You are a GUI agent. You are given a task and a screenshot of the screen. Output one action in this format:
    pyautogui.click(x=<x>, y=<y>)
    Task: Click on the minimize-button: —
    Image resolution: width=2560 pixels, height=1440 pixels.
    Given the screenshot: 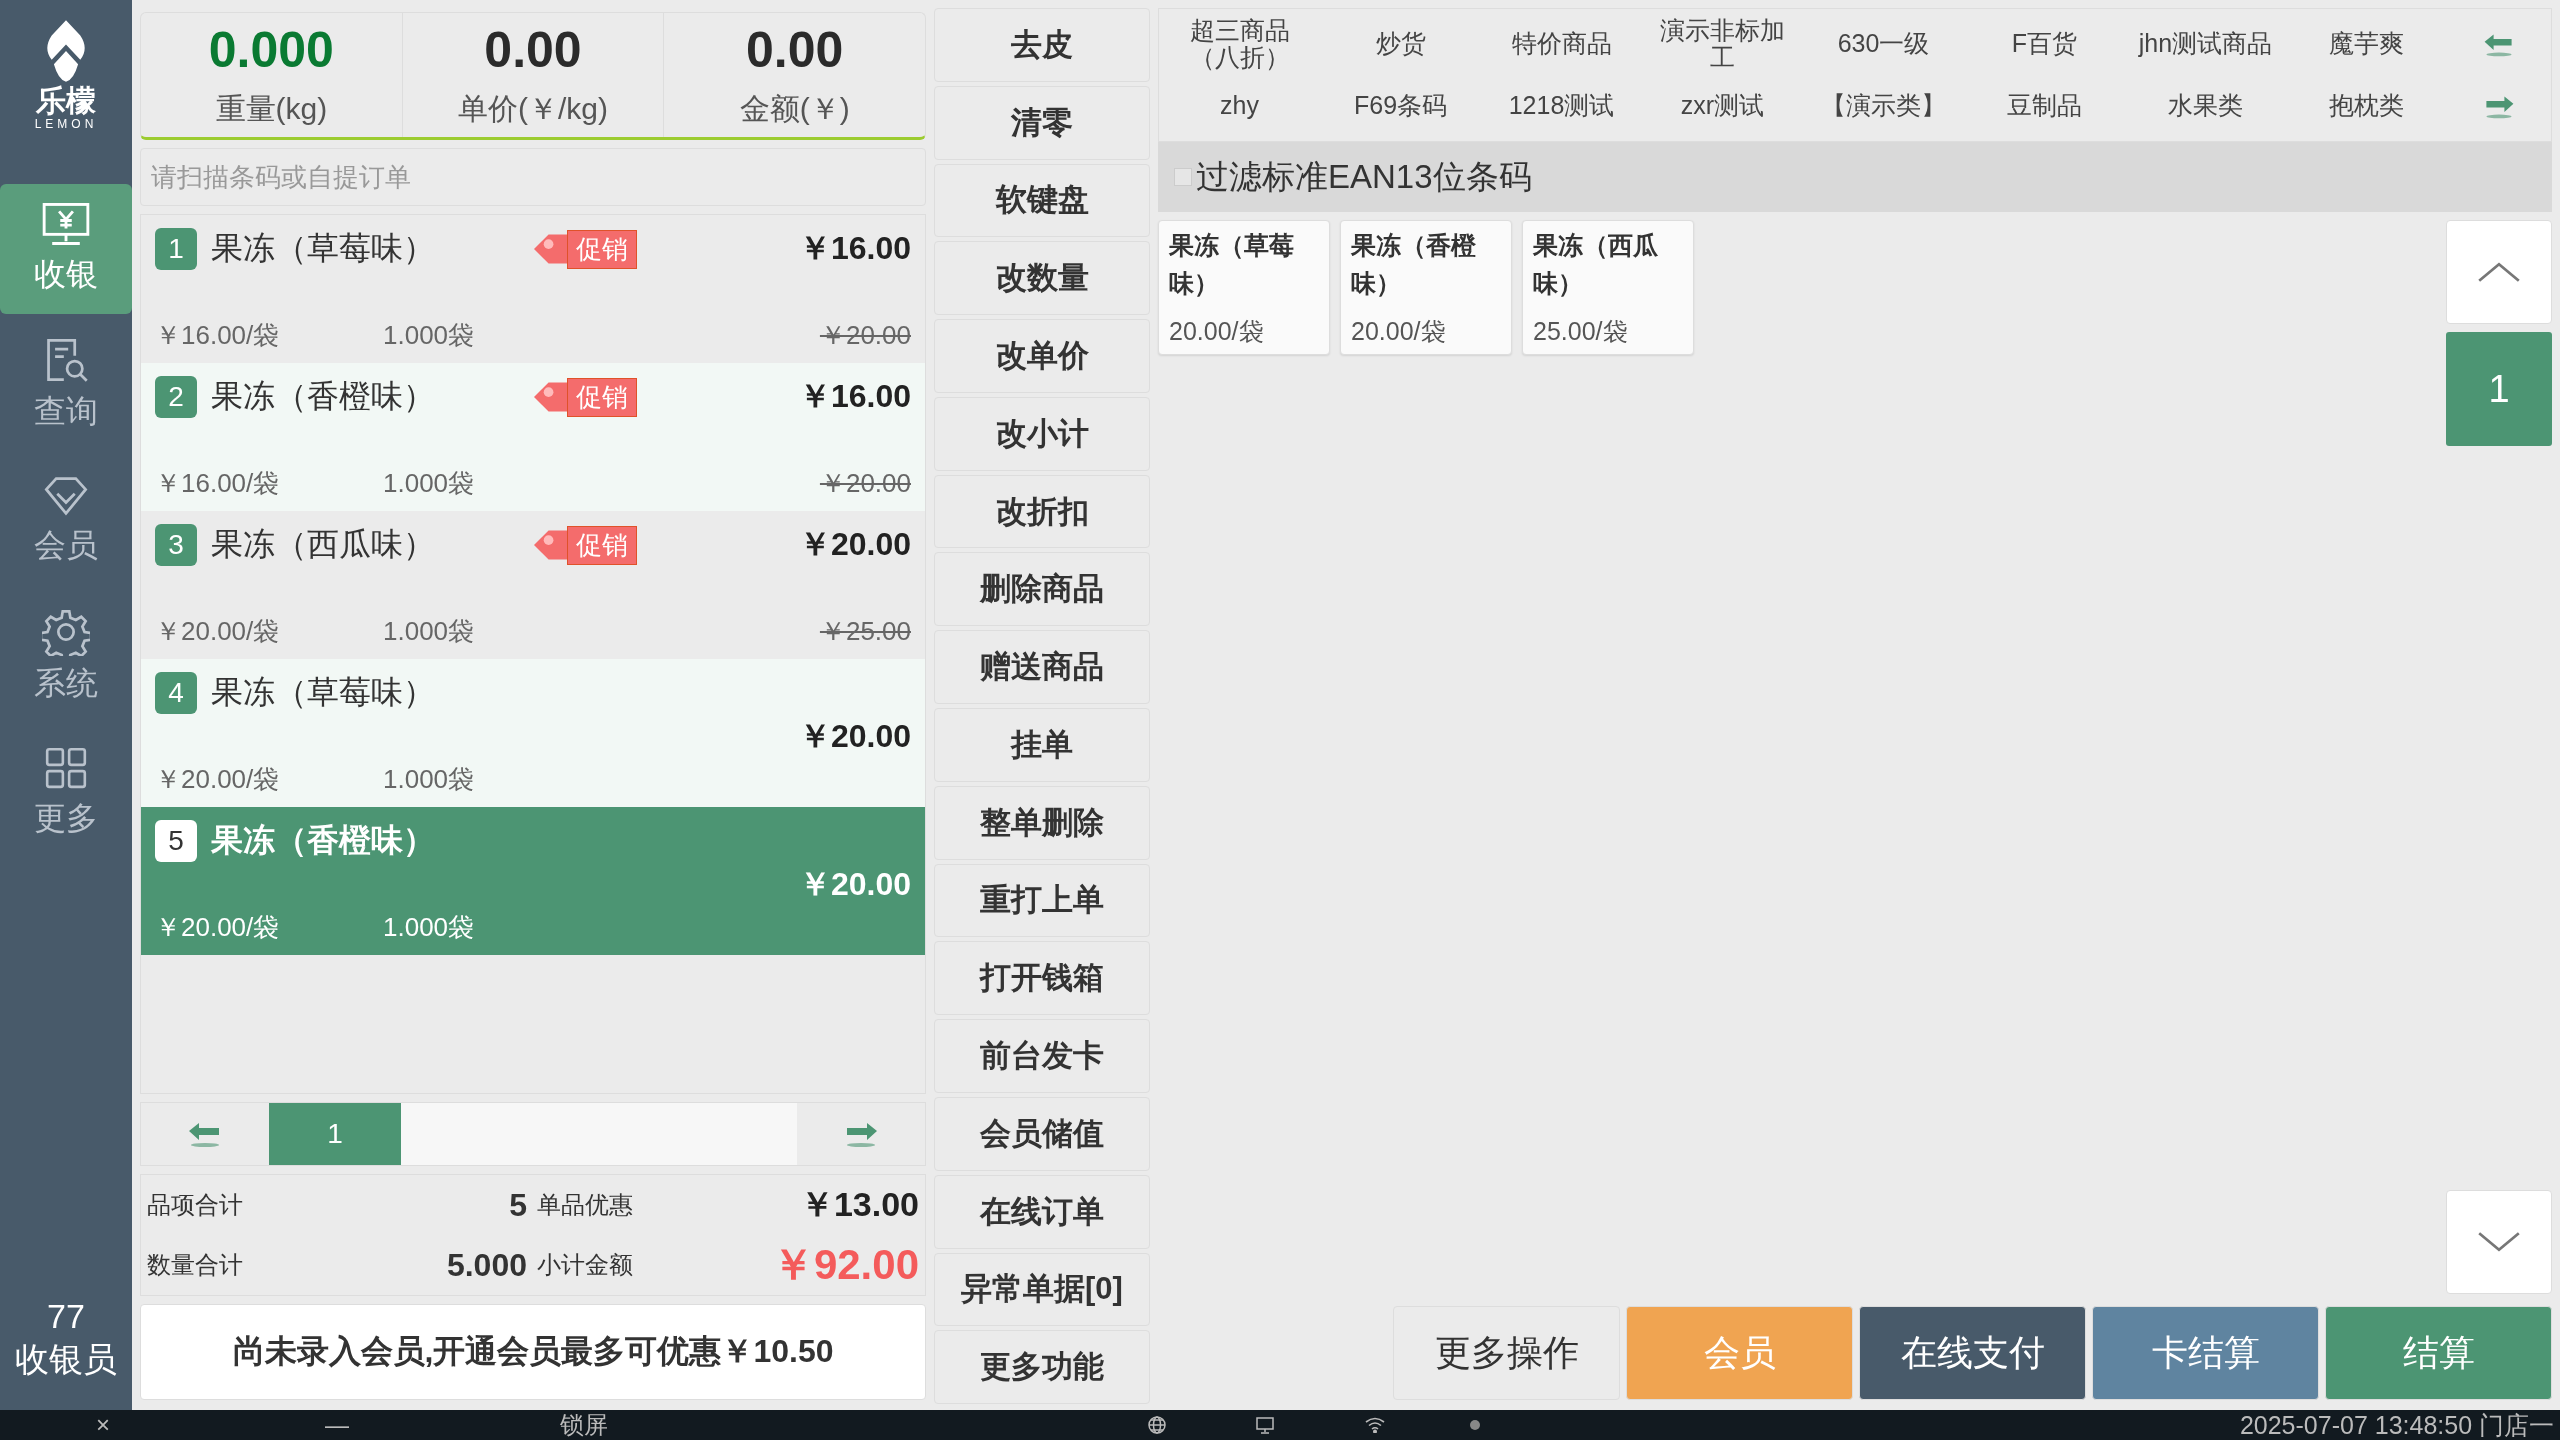 What is the action you would take?
    pyautogui.click(x=337, y=1425)
    